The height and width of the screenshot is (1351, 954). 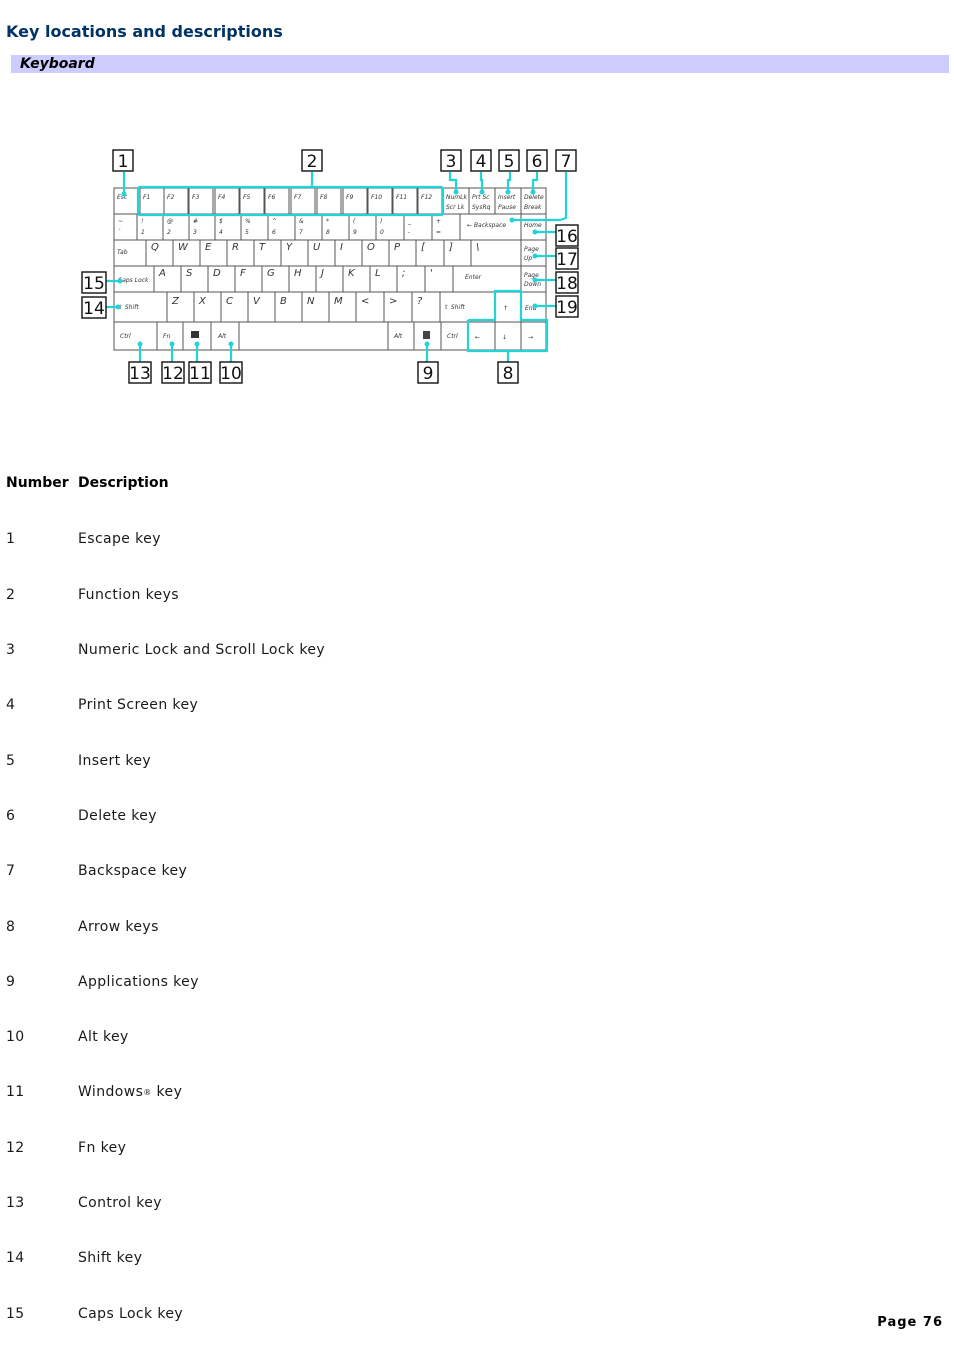 I want to click on table-row-number: 5, so click(x=11, y=761).